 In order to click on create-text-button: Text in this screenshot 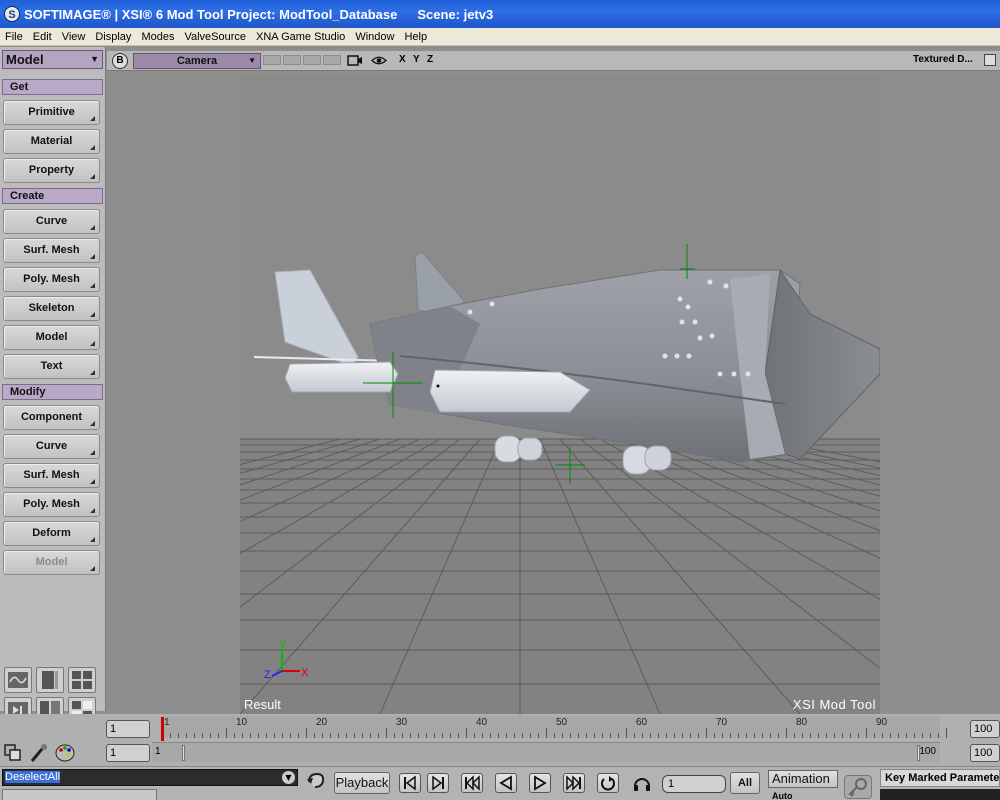, I will do `click(51, 366)`.